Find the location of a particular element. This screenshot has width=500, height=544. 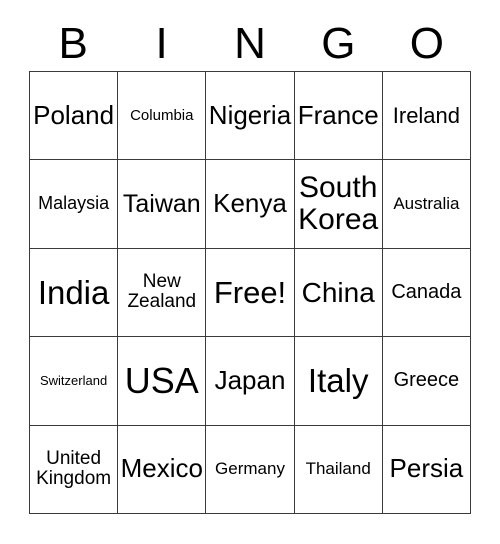

bingo-cell-label: Mexico is located at coordinates (161, 468).